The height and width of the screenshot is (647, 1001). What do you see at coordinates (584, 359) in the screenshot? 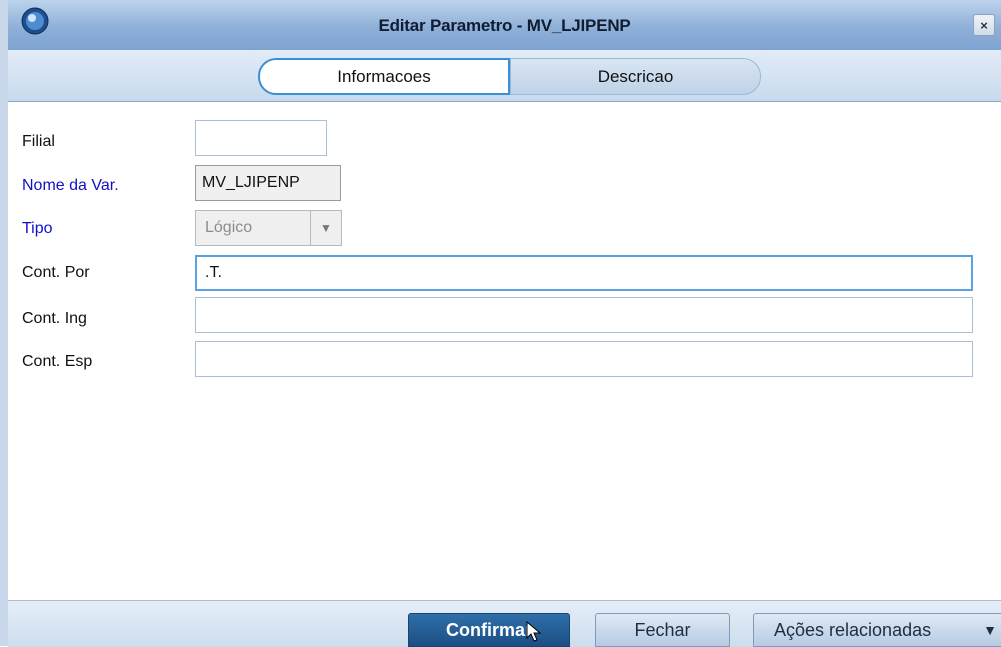
I see `cont-esp-field` at bounding box center [584, 359].